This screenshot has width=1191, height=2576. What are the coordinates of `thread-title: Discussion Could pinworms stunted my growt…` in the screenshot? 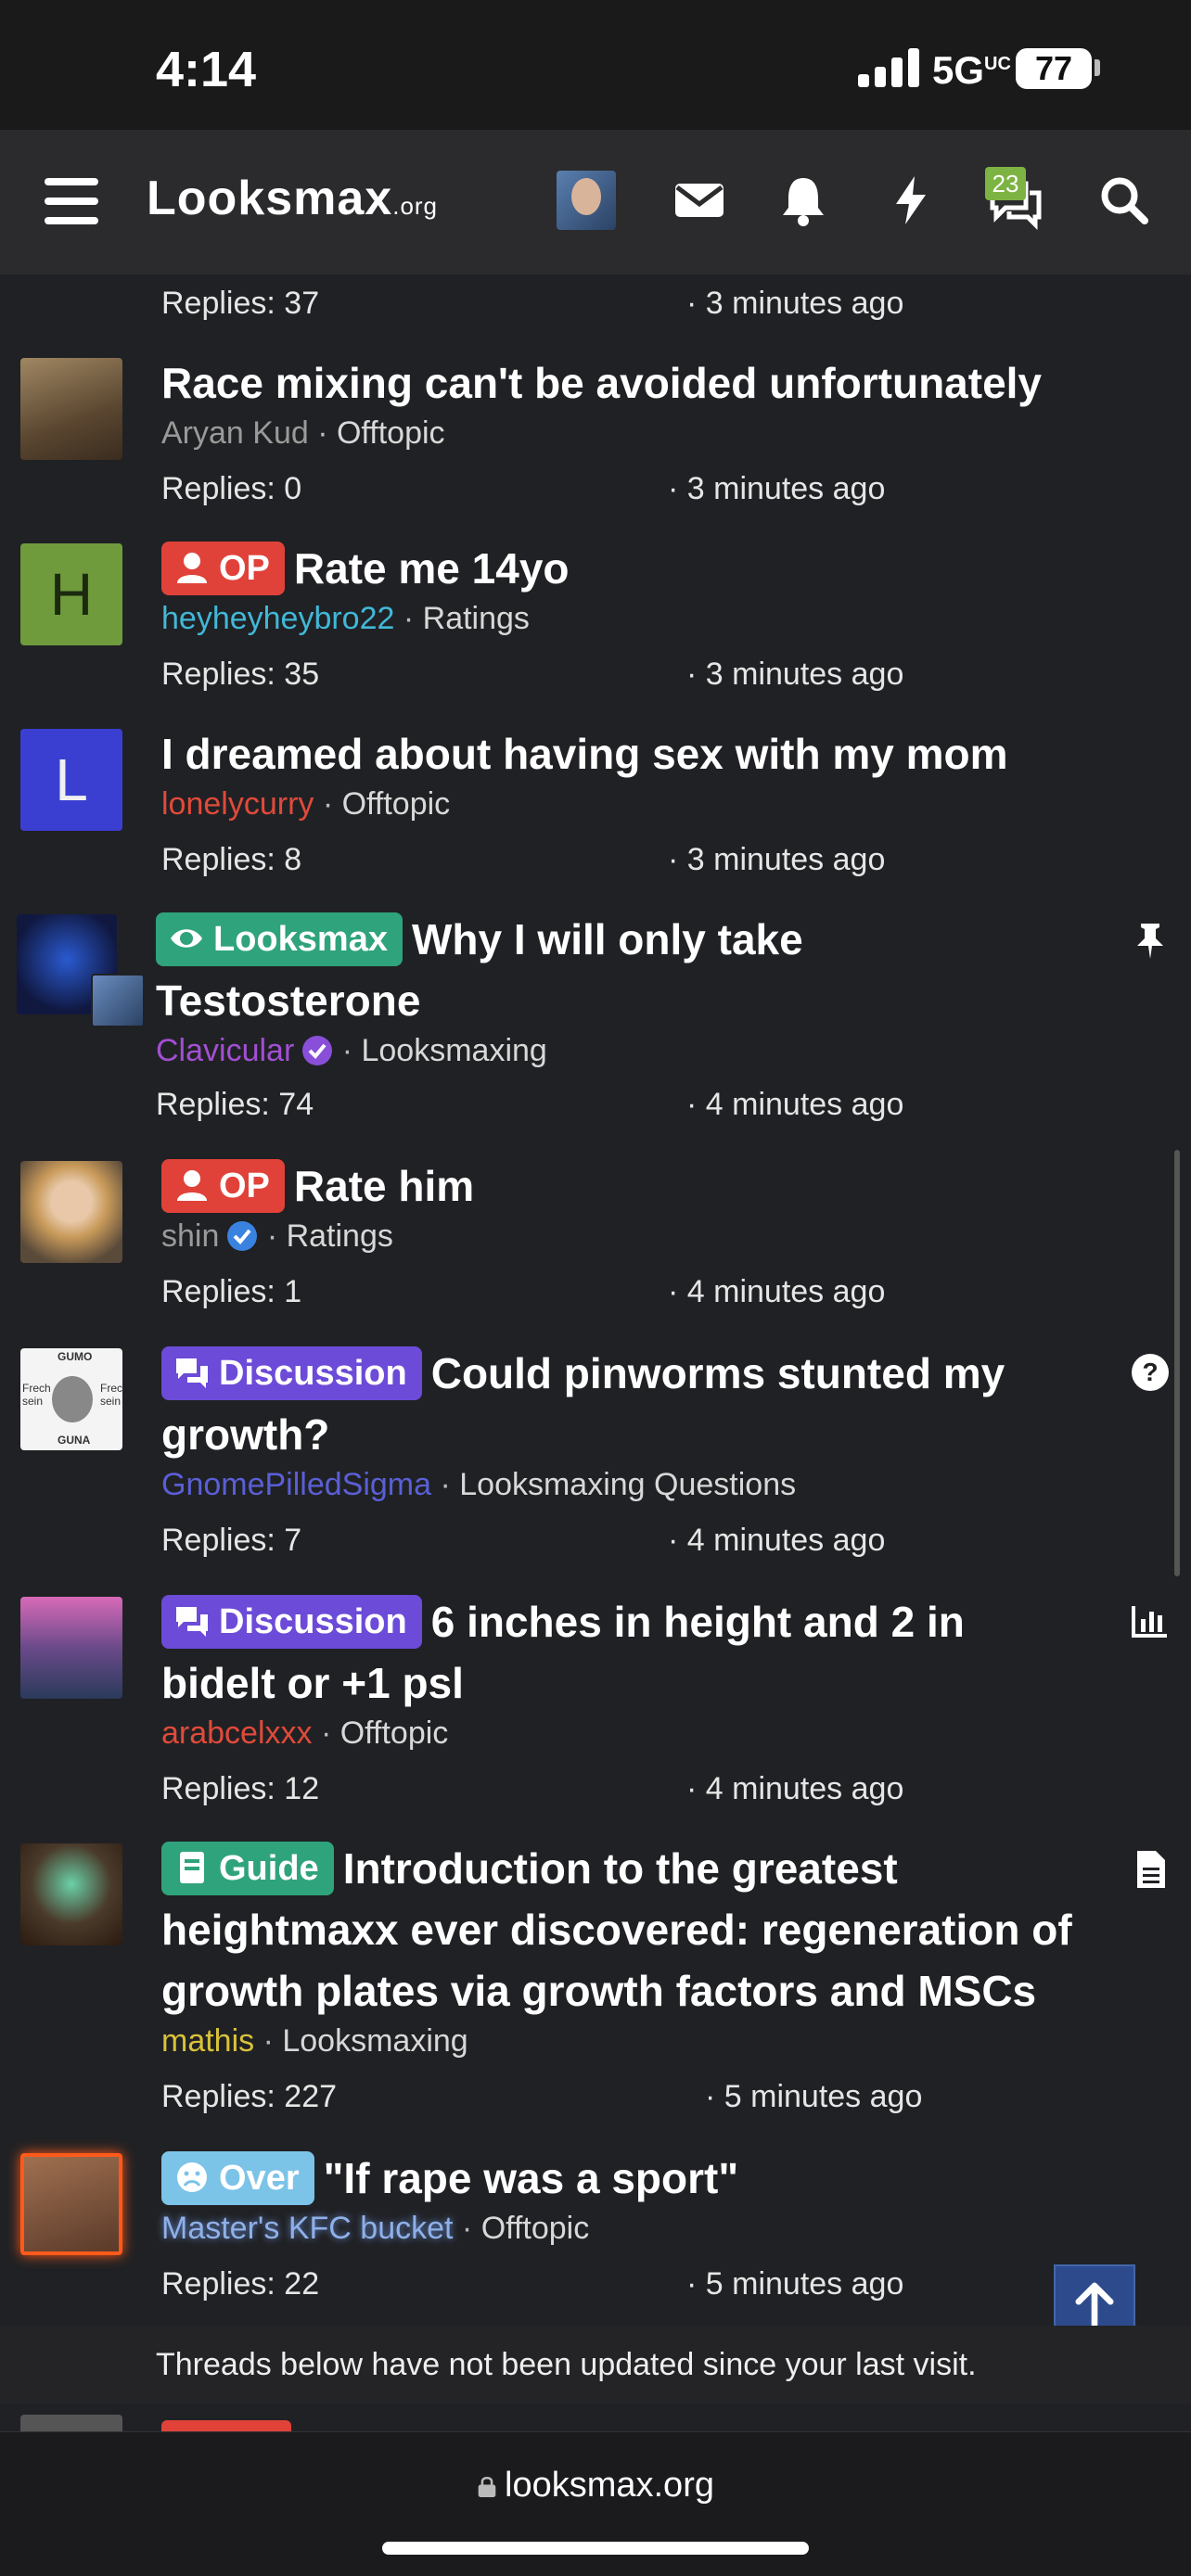 It's located at (643, 1404).